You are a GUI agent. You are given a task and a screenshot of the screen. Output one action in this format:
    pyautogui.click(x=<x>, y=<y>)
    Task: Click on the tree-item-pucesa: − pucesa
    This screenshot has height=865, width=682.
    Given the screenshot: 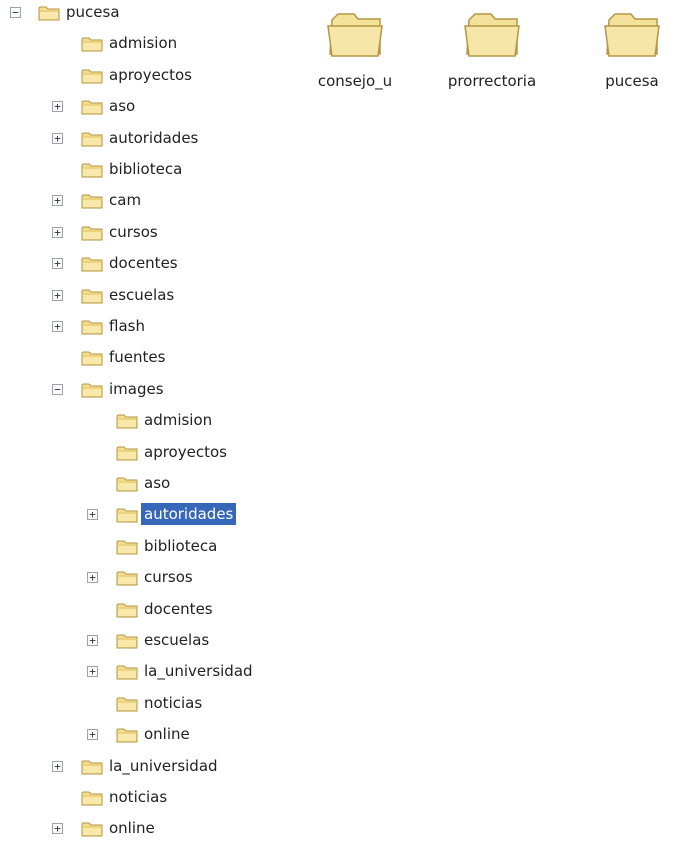 What is the action you would take?
    pyautogui.click(x=150, y=13)
    